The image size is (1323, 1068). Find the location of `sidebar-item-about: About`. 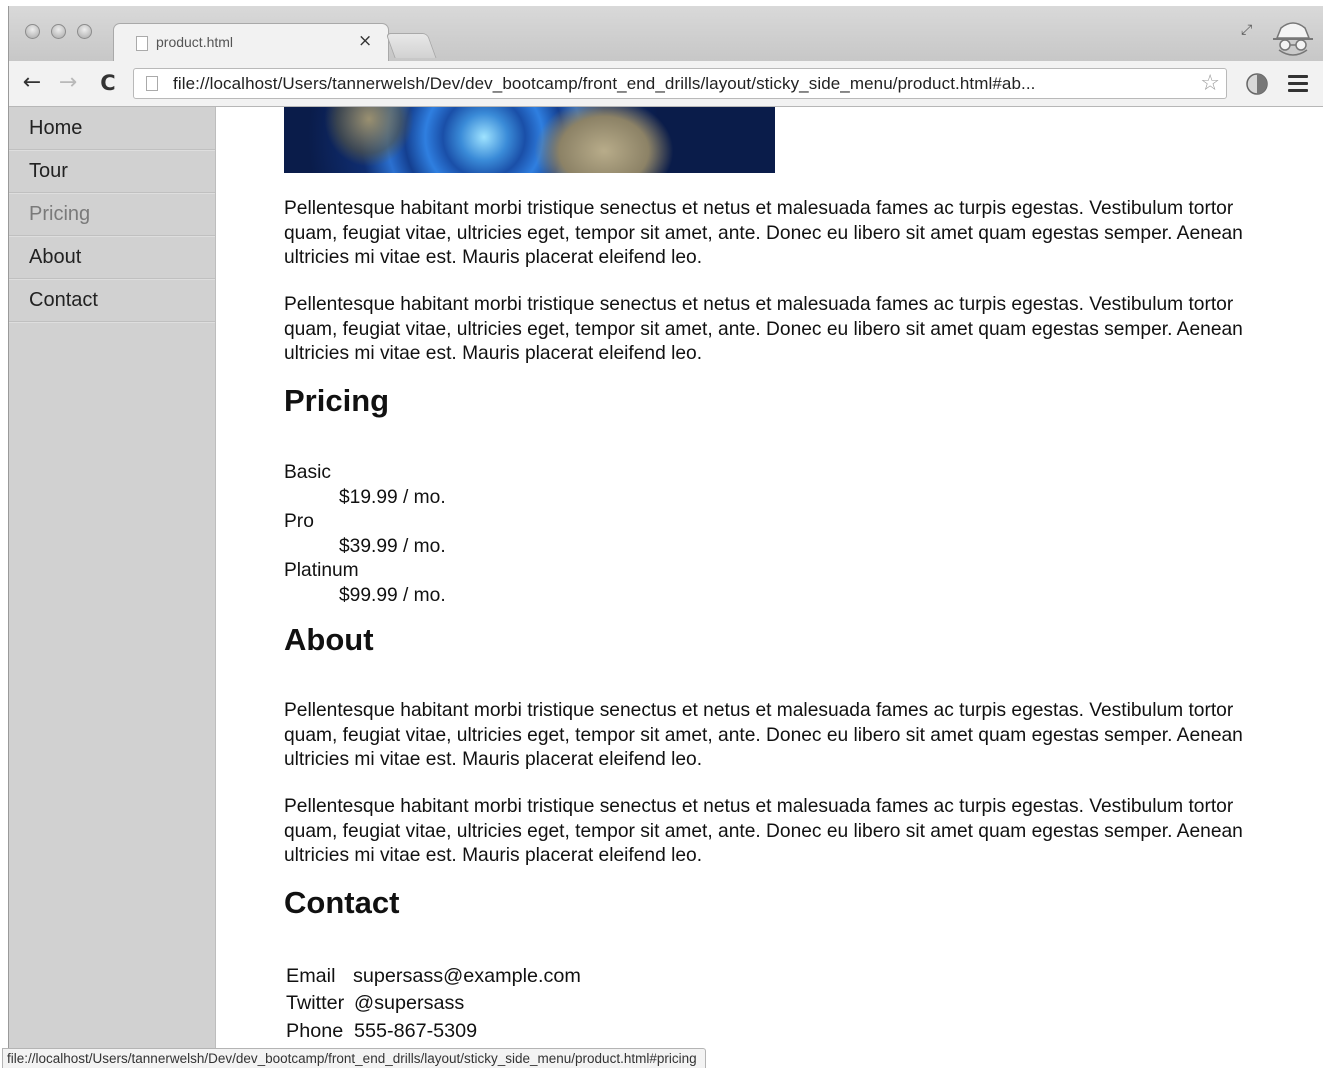

sidebar-item-about: About is located at coordinates (112, 257).